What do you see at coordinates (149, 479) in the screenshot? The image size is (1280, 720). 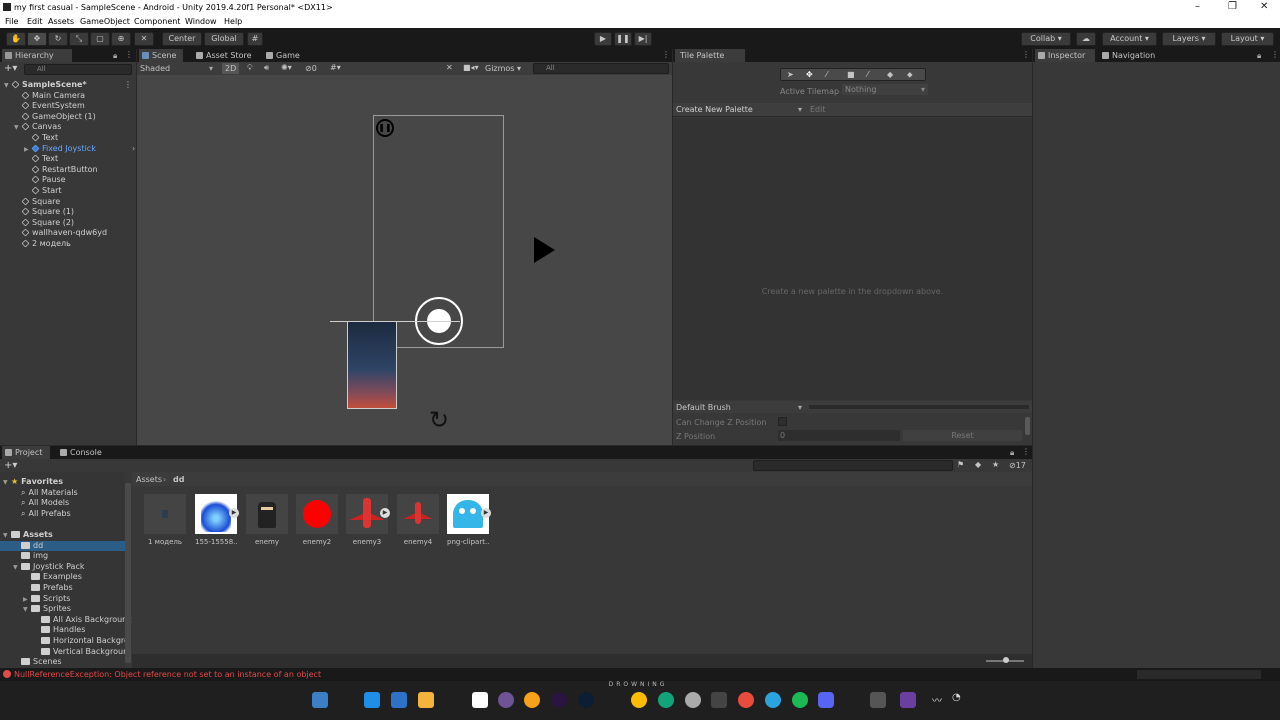 I see `breadcrumb-assets: Assets` at bounding box center [149, 479].